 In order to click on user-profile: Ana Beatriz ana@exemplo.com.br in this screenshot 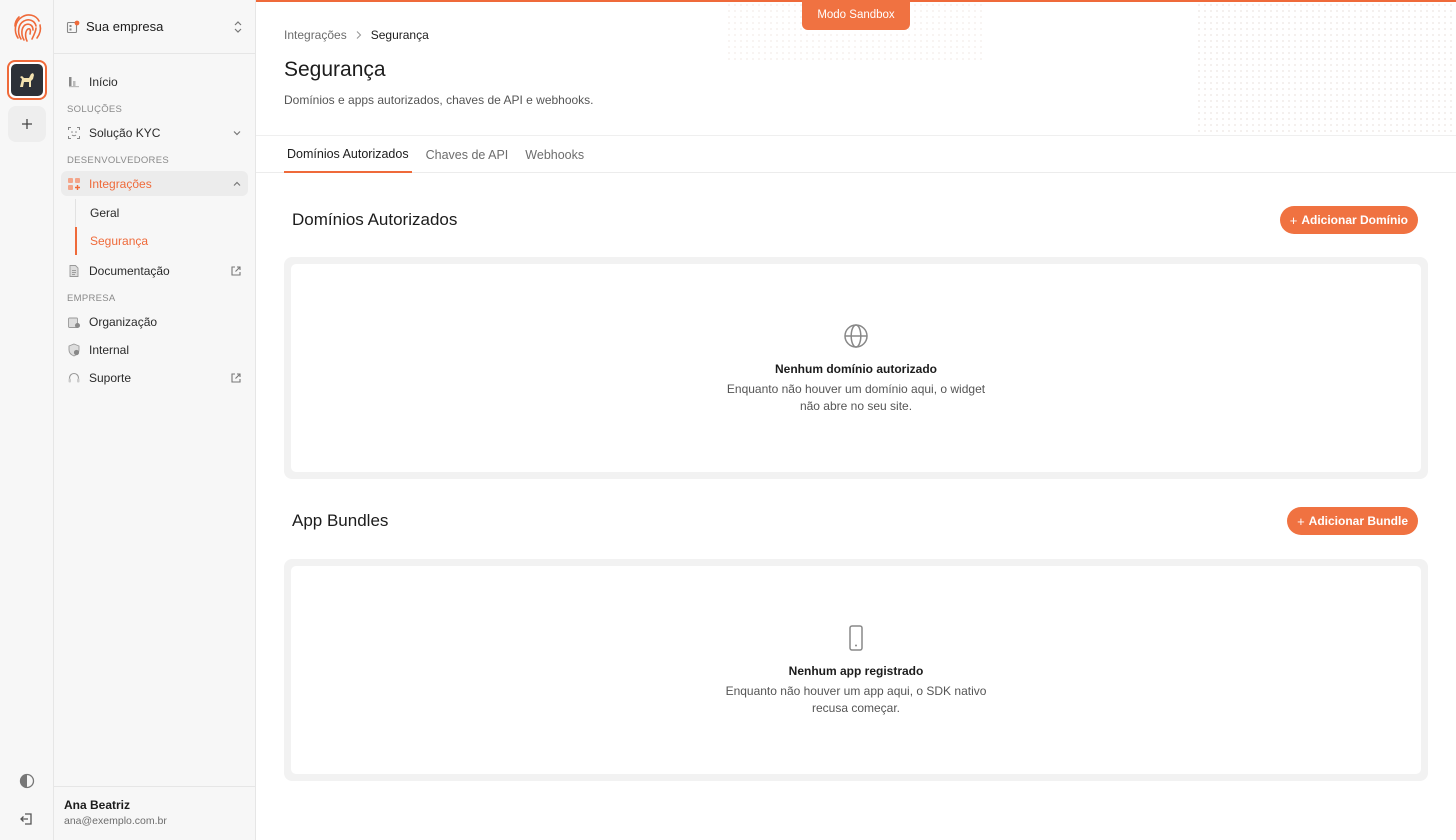, I will do `click(154, 813)`.